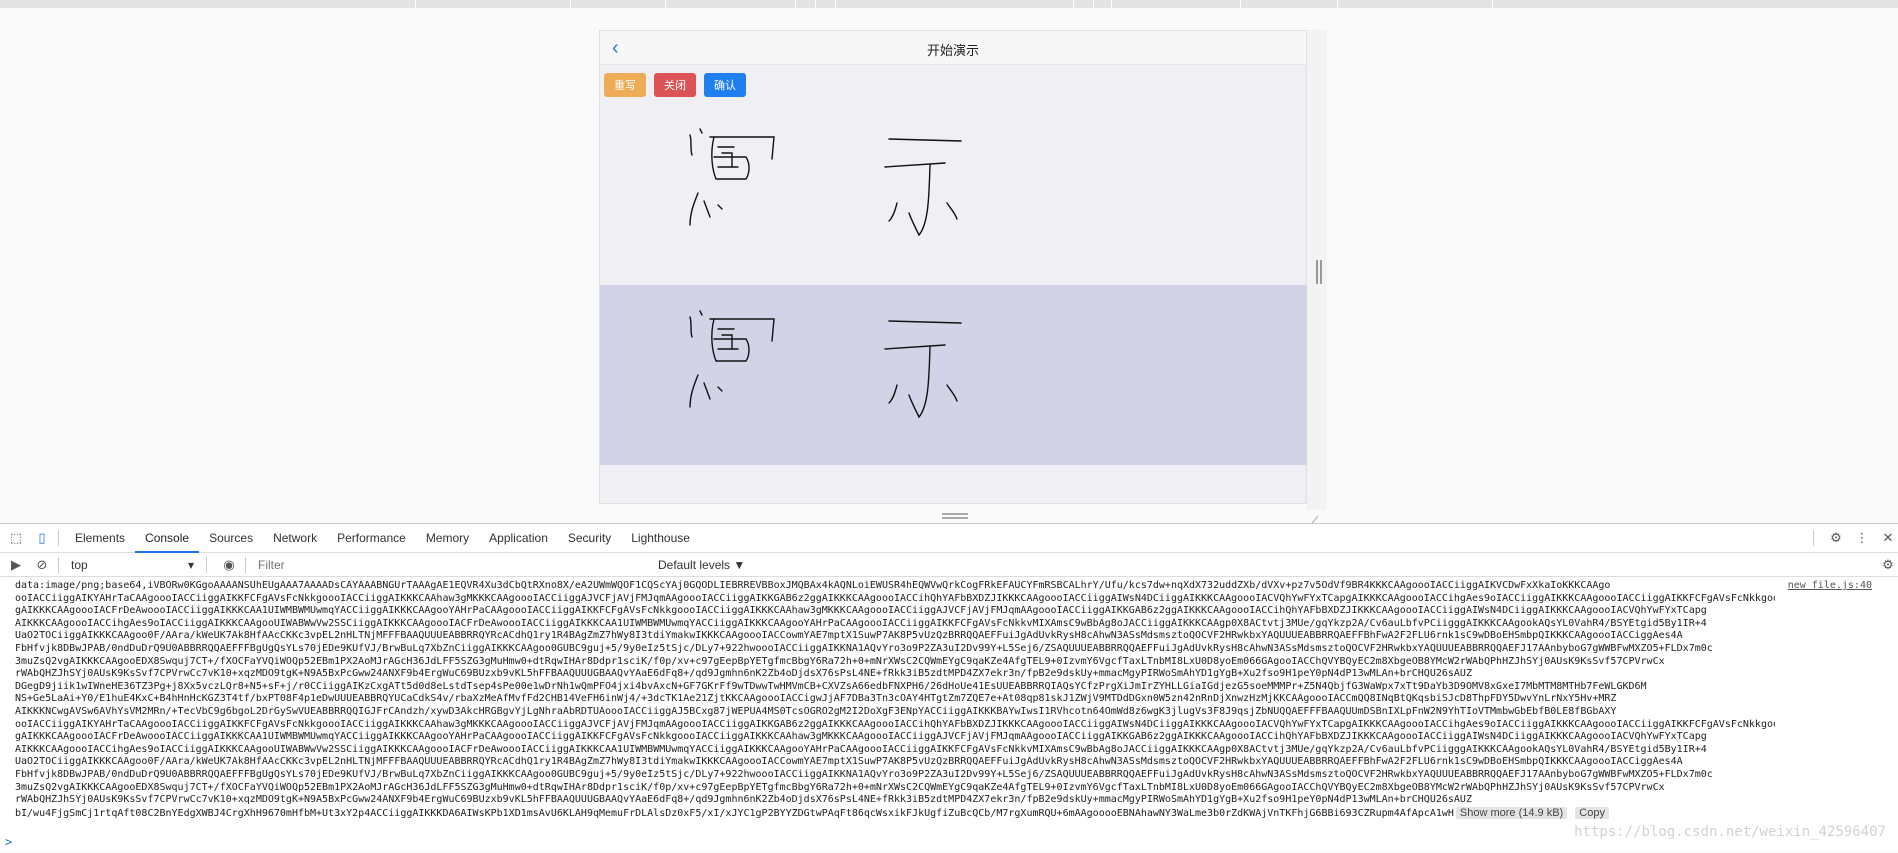  Describe the element at coordinates (167, 538) in the screenshot. I see `tab-console: Console` at that location.